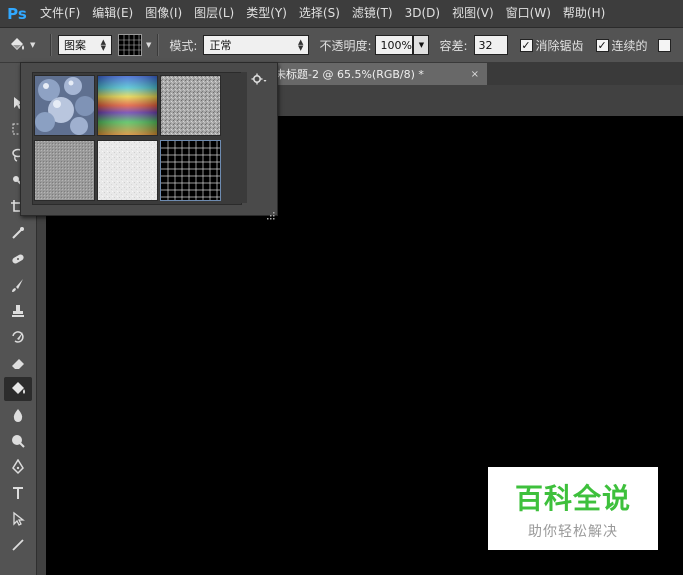  What do you see at coordinates (256, 45) in the screenshot?
I see `blend-mode-select: 正常 ▲ ▼` at bounding box center [256, 45].